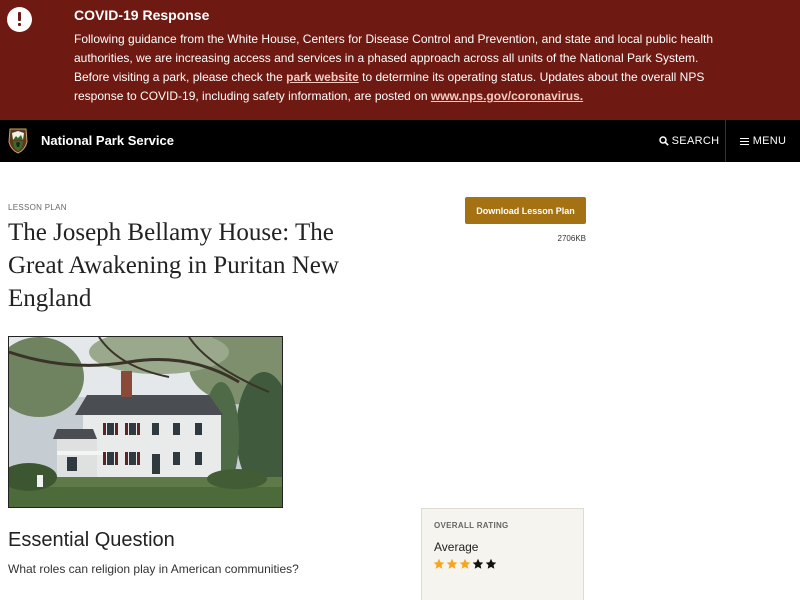 The width and height of the screenshot is (800, 600). Describe the element at coordinates (19, 19) in the screenshot. I see `exclamation-icon` at that location.